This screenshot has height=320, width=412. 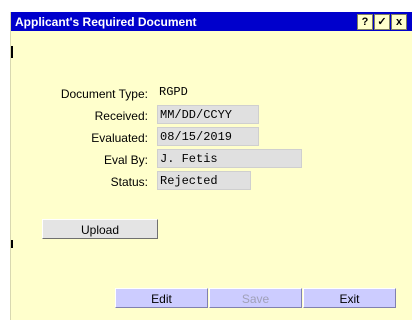 What do you see at coordinates (121, 116) in the screenshot?
I see `received-label: Received:` at bounding box center [121, 116].